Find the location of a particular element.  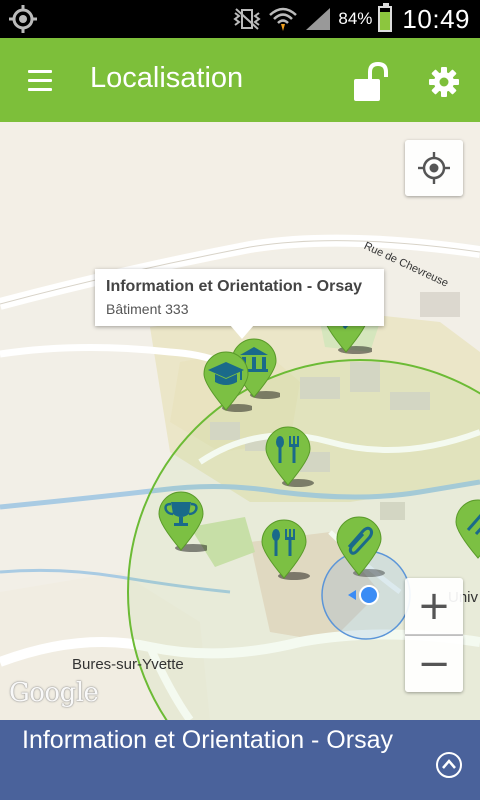

selected-place-title: Information et Orientation - Orsay is located at coordinates (207, 740).